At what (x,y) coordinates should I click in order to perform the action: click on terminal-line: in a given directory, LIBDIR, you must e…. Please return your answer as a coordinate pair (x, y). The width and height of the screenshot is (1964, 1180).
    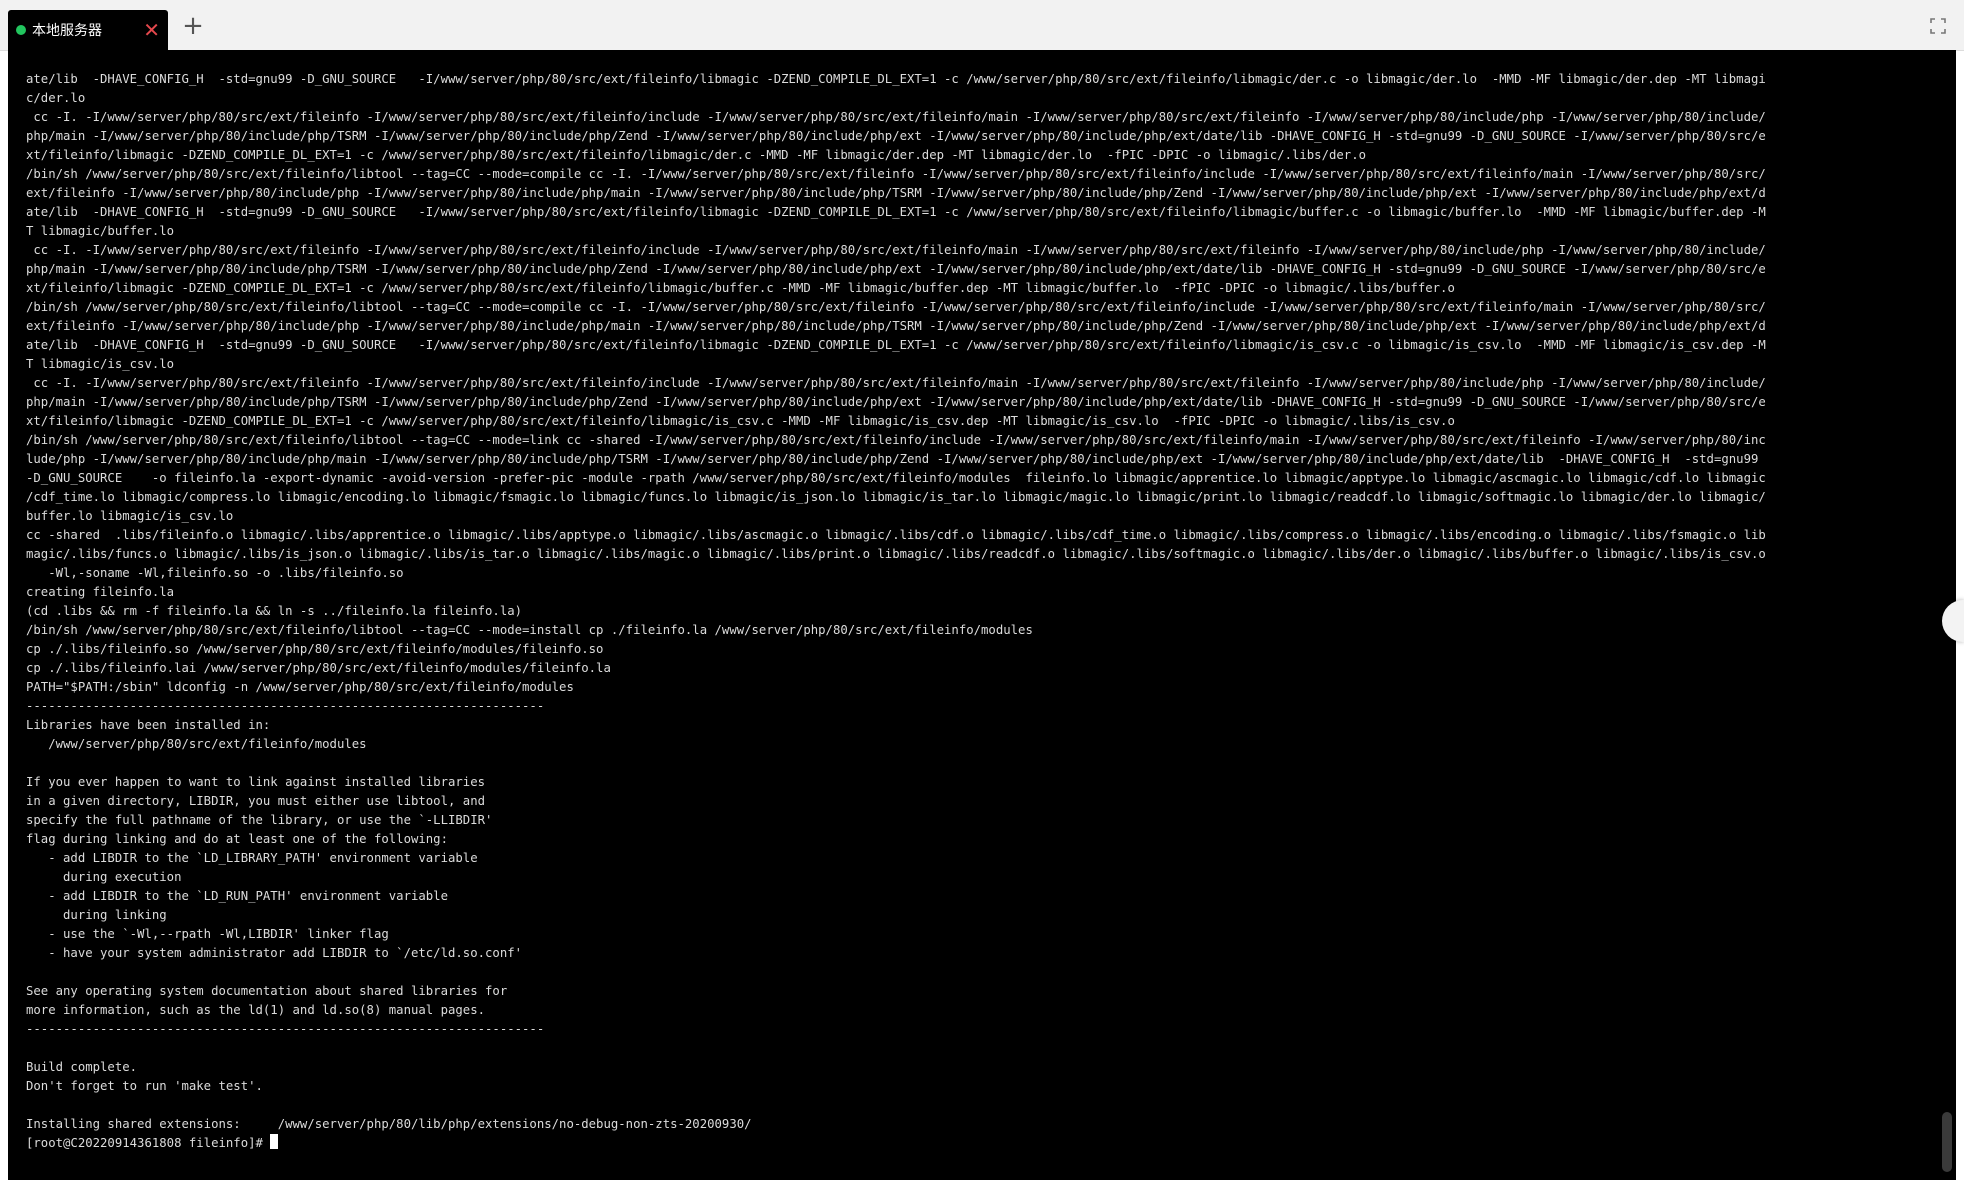
    Looking at the image, I should click on (256, 801).